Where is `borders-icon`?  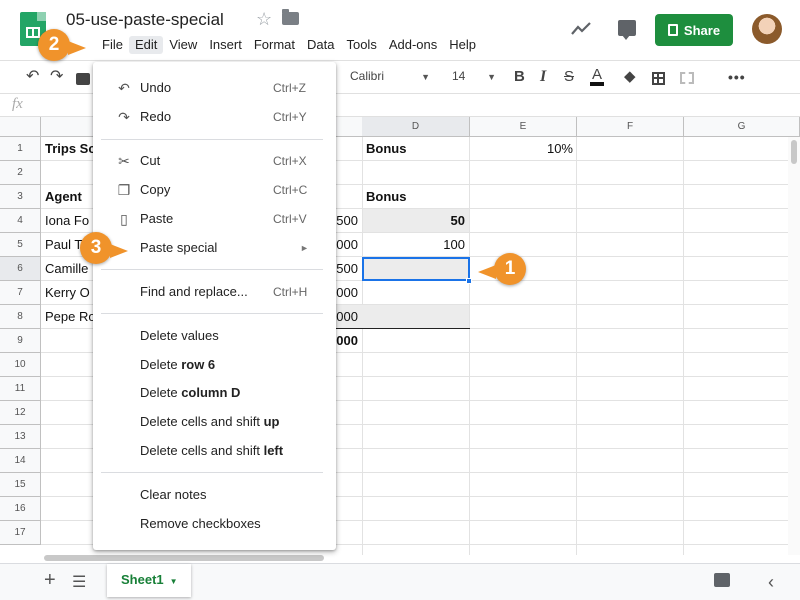
borders-icon is located at coordinates (658, 78).